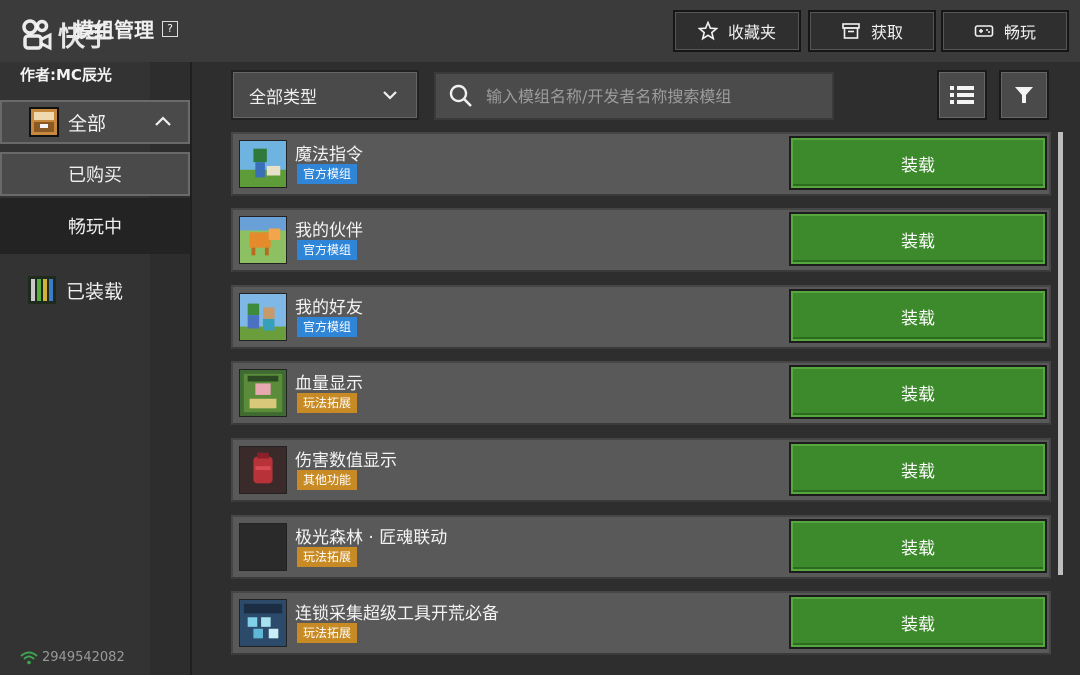 Image resolution: width=1080 pixels, height=675 pixels. Describe the element at coordinates (346, 461) in the screenshot. I see `mod-name: 伤害数值显示` at that location.